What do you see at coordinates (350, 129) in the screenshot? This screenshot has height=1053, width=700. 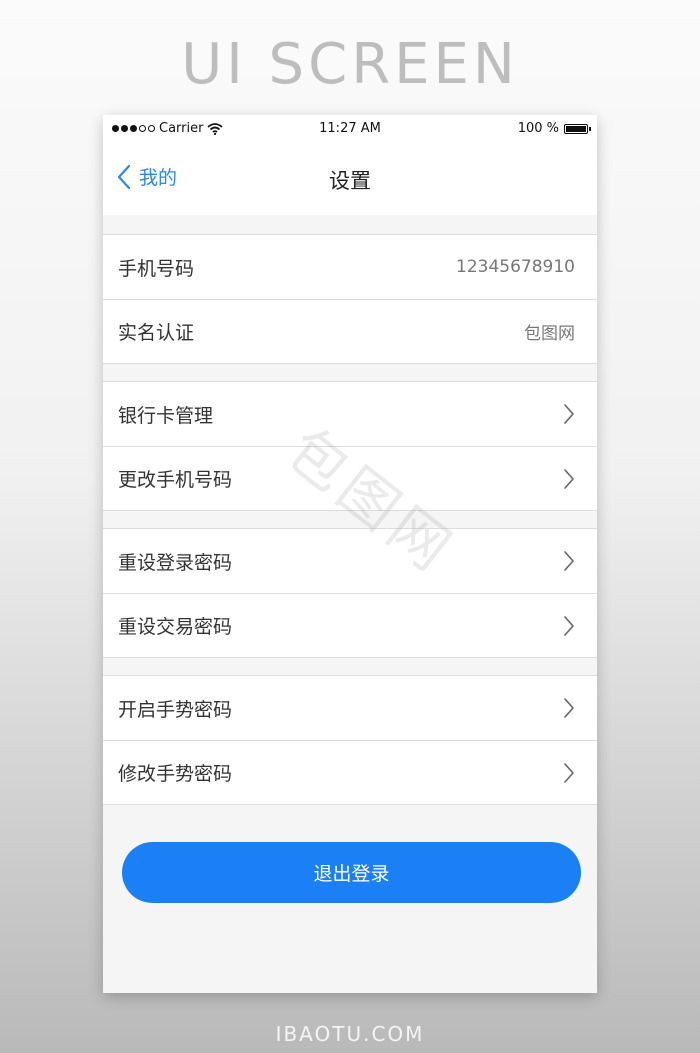 I see `status-bar: Carrier 11:27 AM 100 %` at bounding box center [350, 129].